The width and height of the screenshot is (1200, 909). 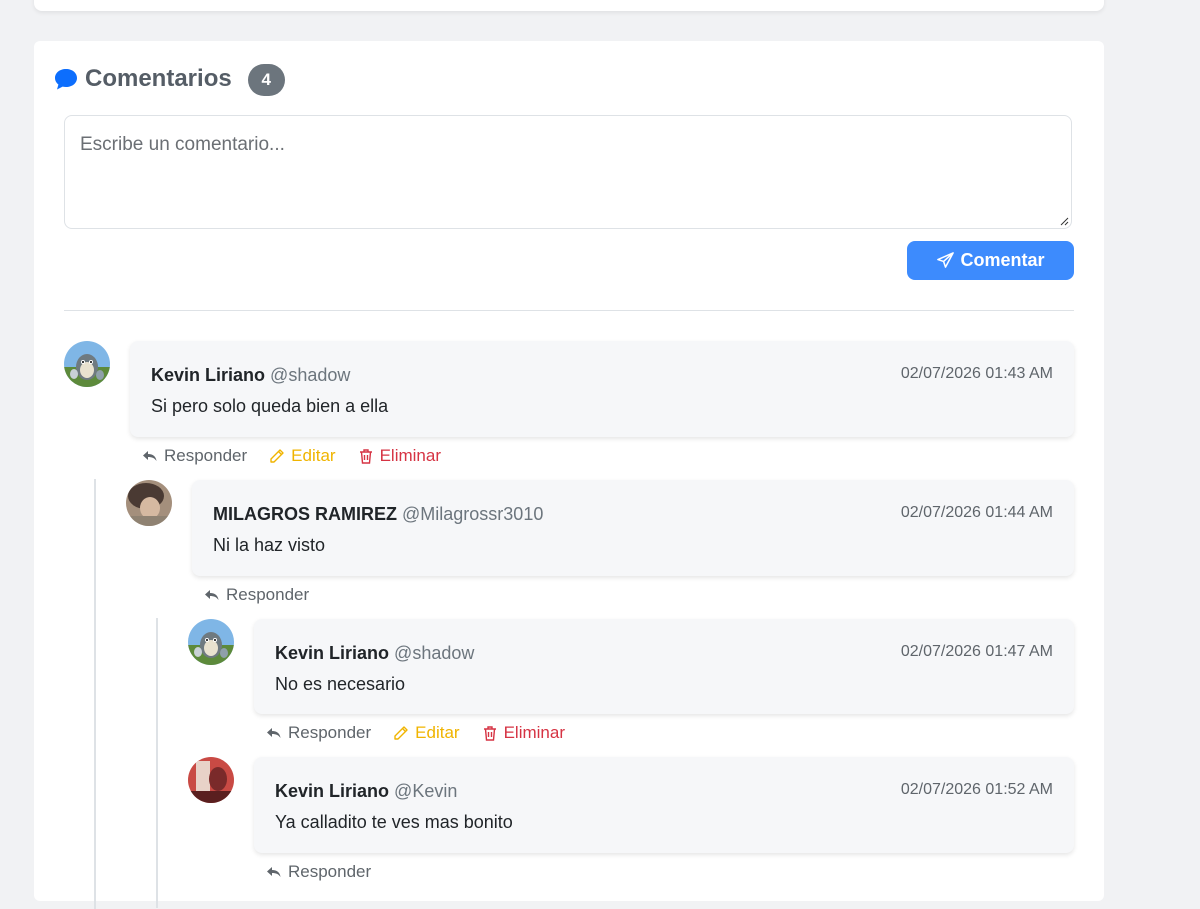 What do you see at coordinates (1002, 260) in the screenshot?
I see `comment-submit-label: Comentar` at bounding box center [1002, 260].